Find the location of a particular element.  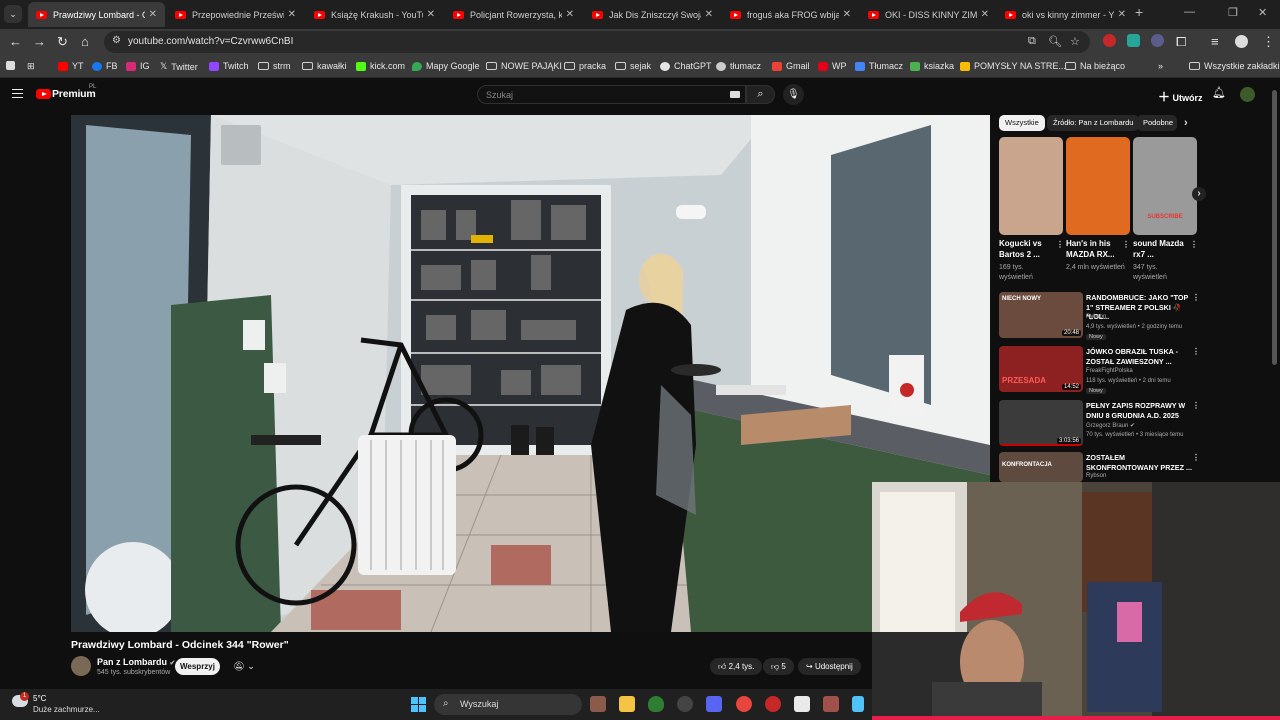

taskbar-app-white-icon is located at coordinates (802, 704).